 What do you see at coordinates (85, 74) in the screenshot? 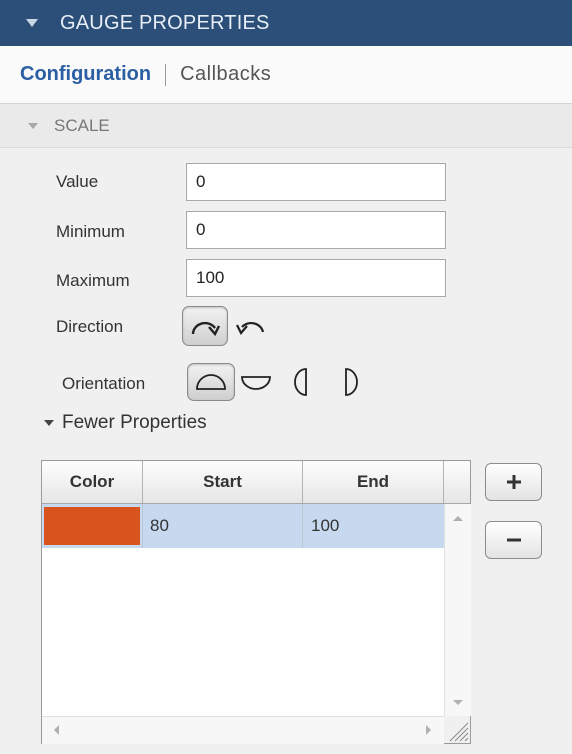
I see `tab-configuration: Configuration` at bounding box center [85, 74].